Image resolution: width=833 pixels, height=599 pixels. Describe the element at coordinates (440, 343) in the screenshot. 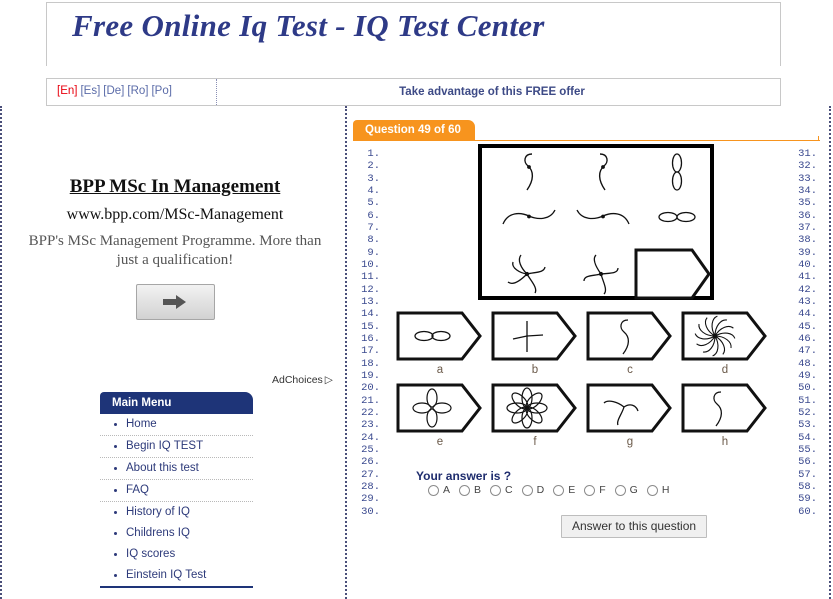

I see `option-tile-a: a` at that location.